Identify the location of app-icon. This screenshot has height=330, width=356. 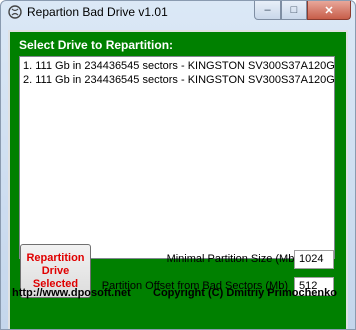
(15, 12).